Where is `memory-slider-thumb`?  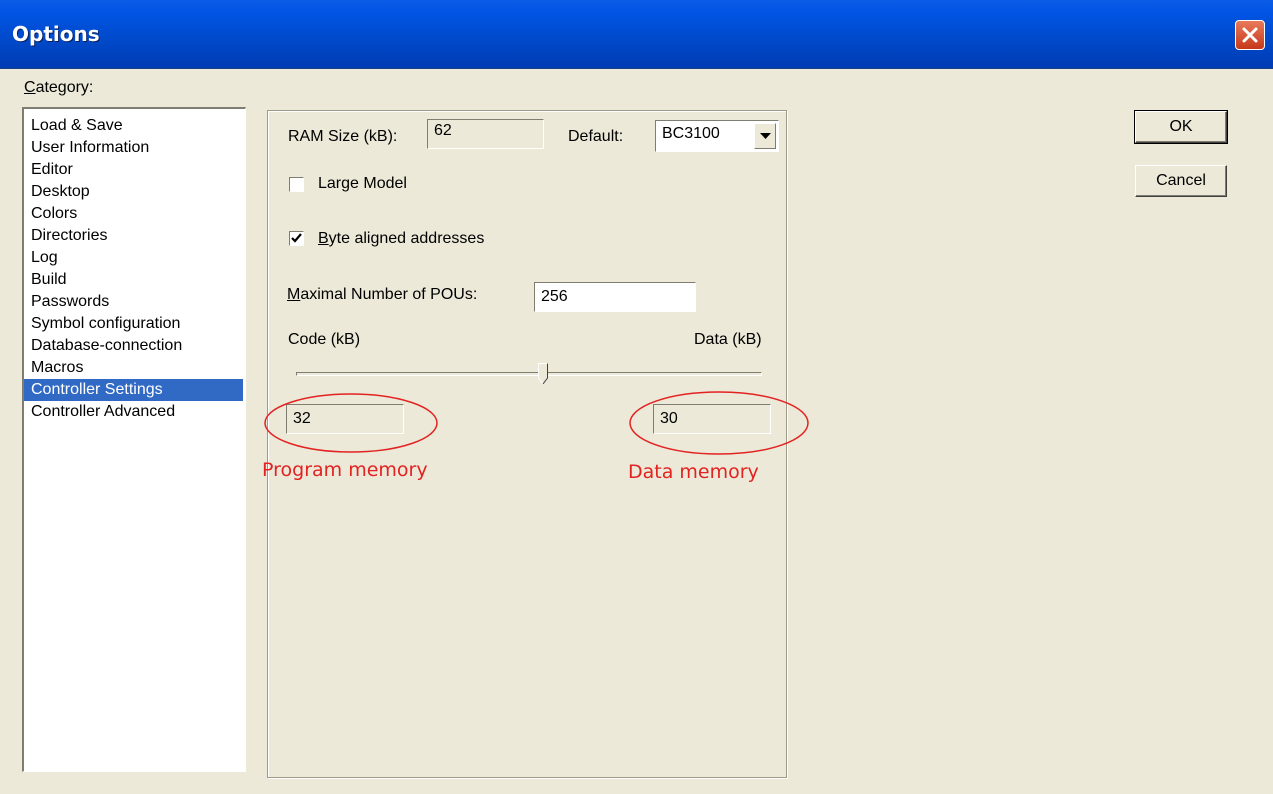 memory-slider-thumb is located at coordinates (542, 374).